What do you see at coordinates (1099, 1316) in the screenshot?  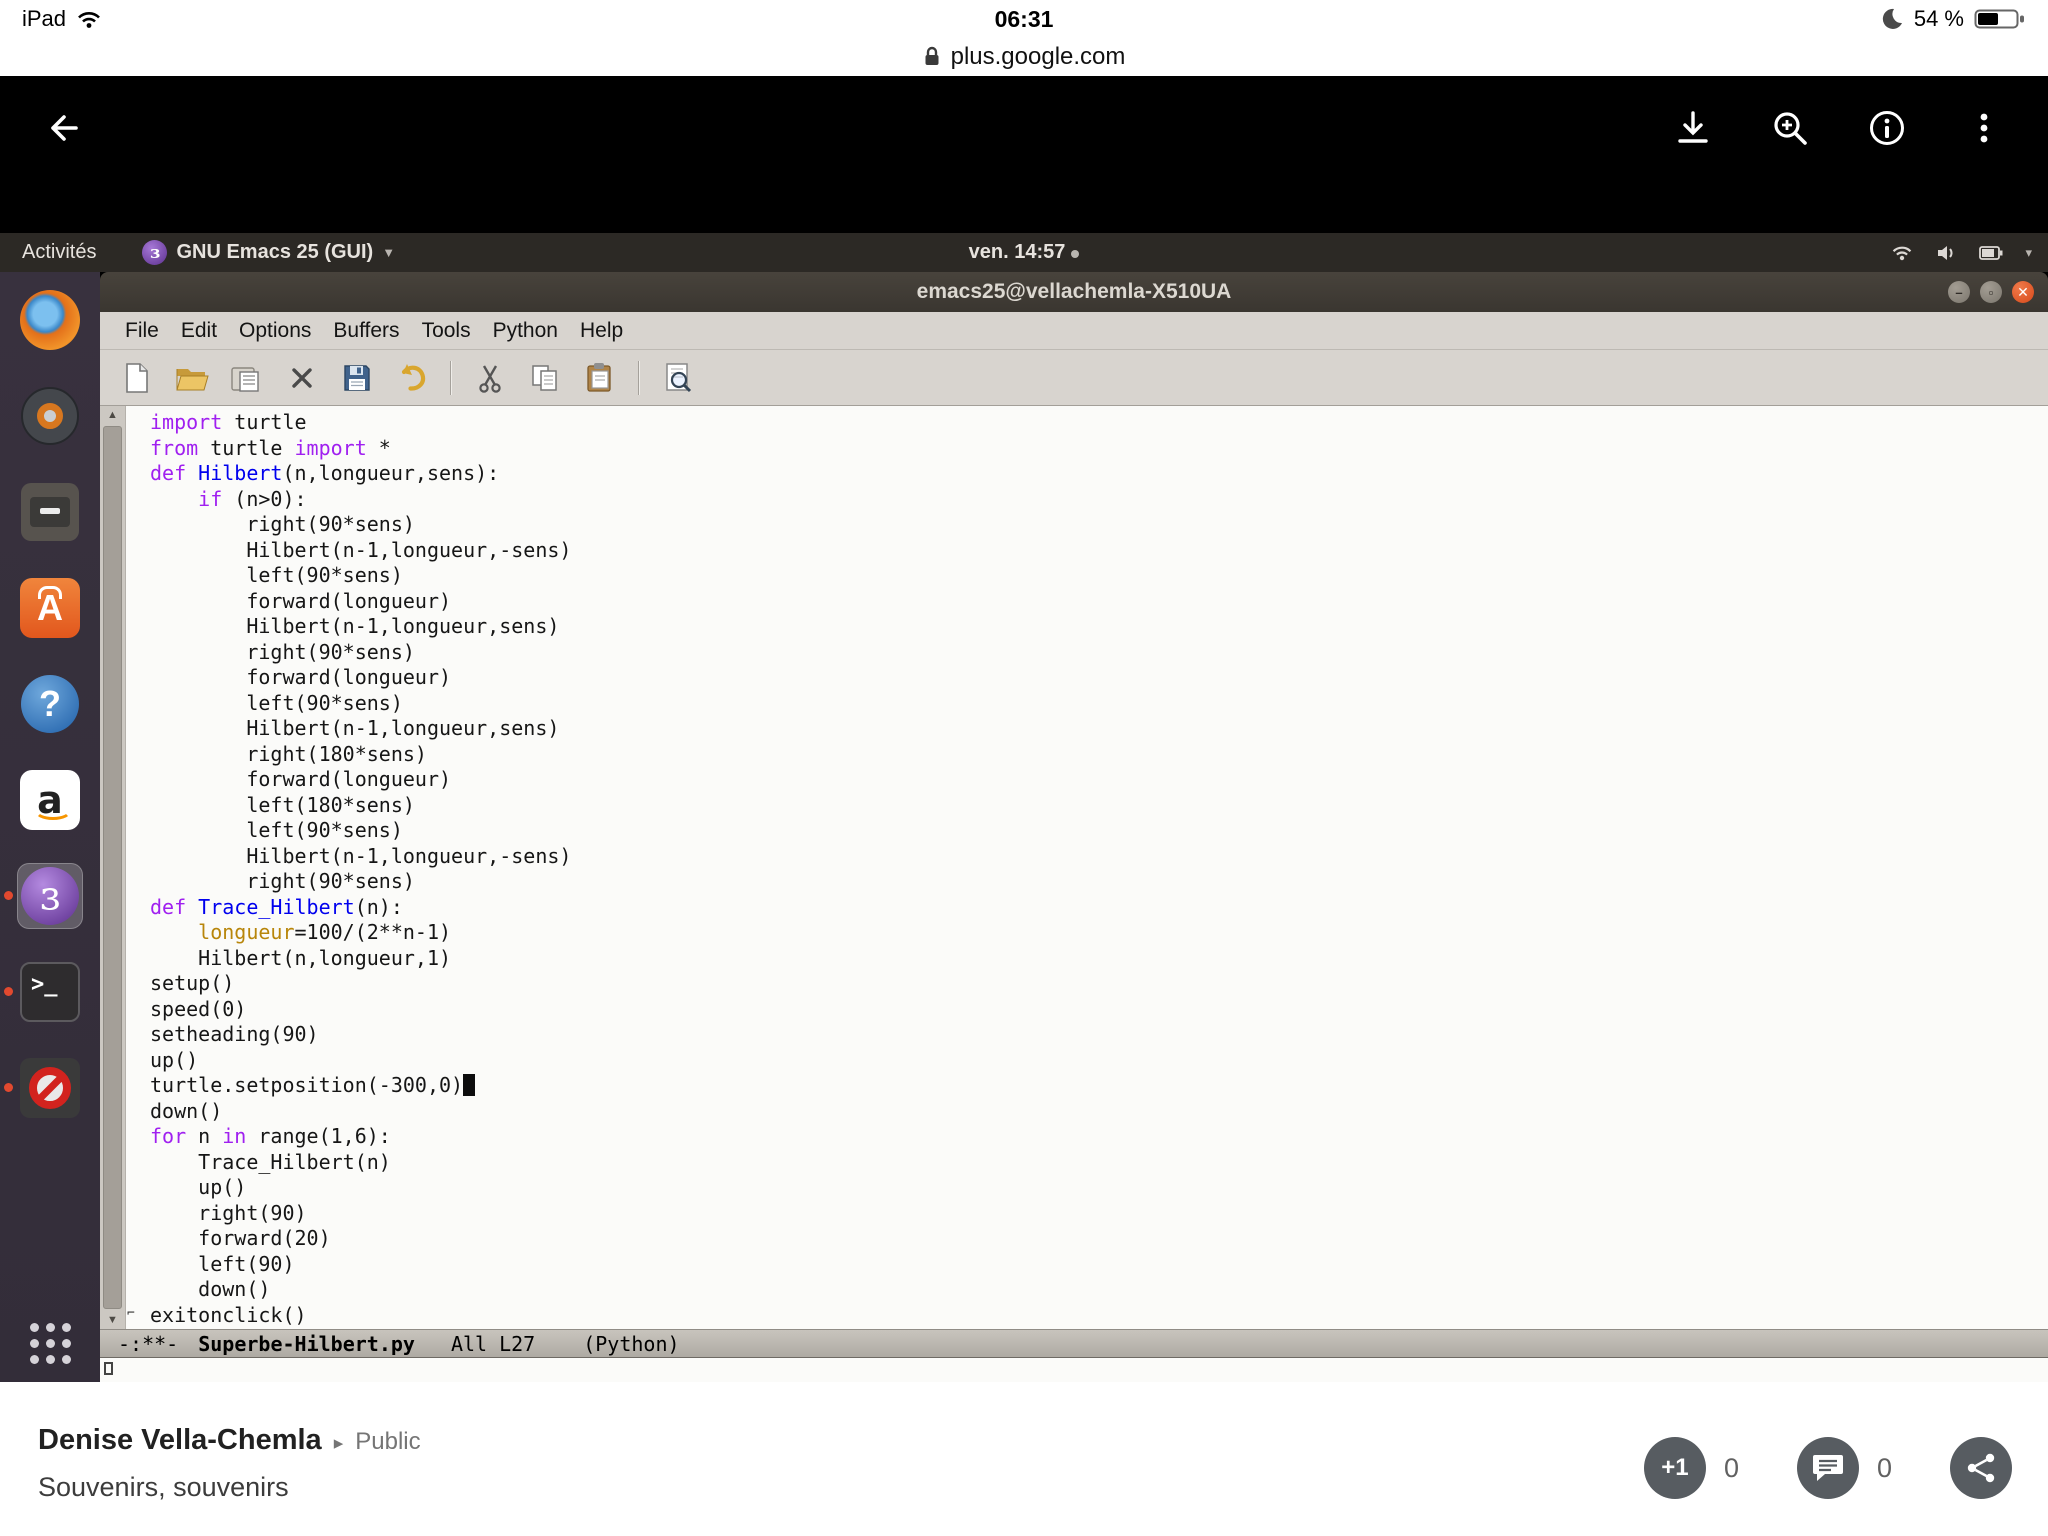 I see `code-line: exitonclick()` at bounding box center [1099, 1316].